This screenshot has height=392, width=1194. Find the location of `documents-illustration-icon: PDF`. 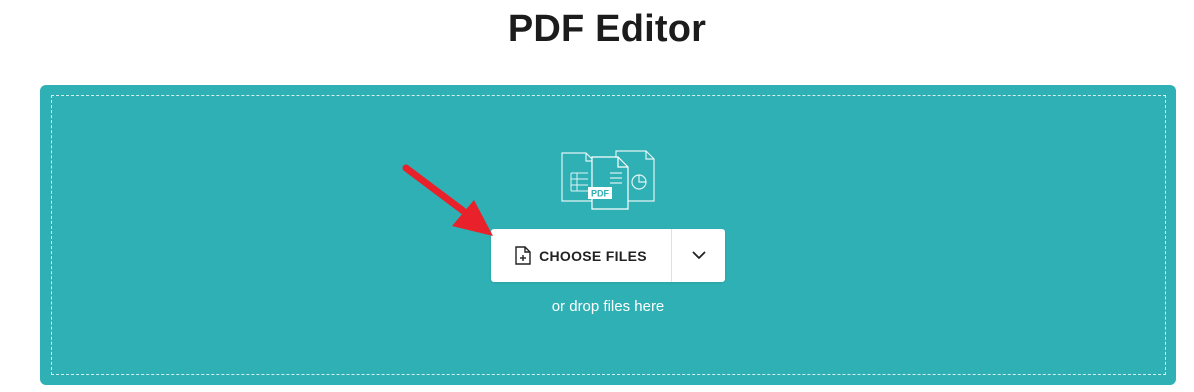

documents-illustration-icon: PDF is located at coordinates (608, 180).